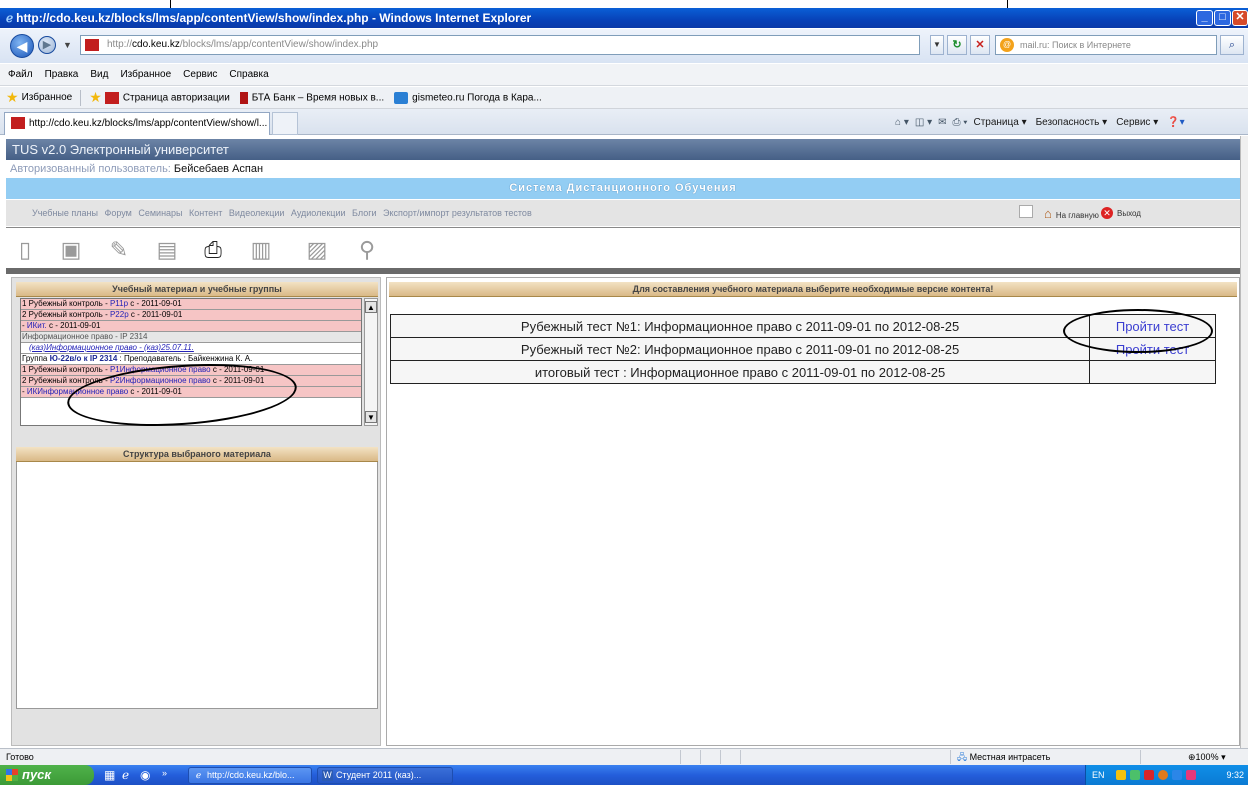 Image resolution: width=1248 pixels, height=785 pixels. Describe the element at coordinates (213, 250) in the screenshot. I see `print-icon: ⎙` at that location.